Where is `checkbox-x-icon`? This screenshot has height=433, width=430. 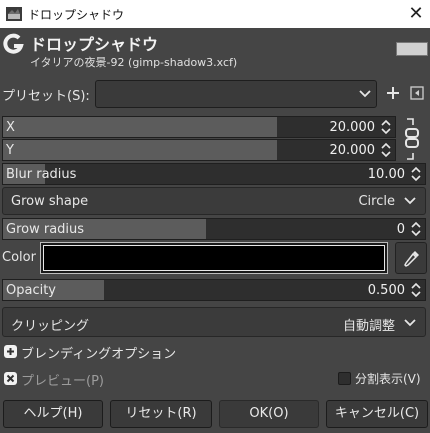
checkbox-x-icon is located at coordinates (10, 378).